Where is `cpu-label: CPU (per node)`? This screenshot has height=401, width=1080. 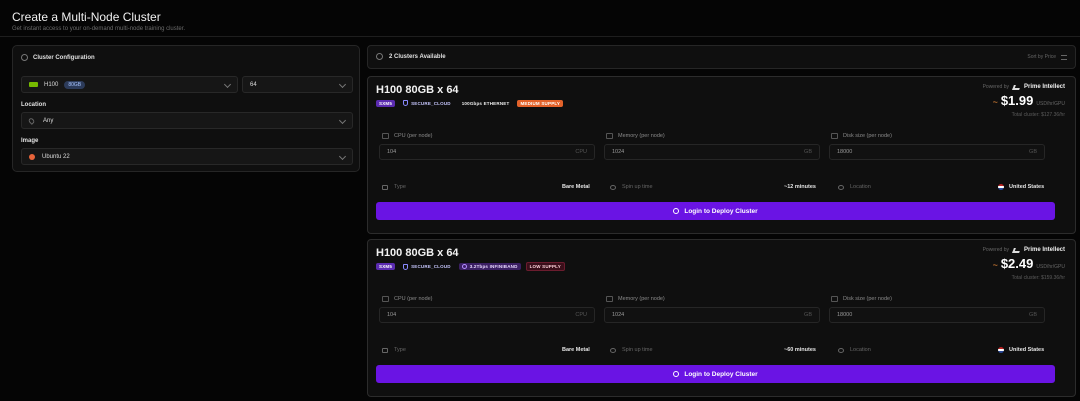
cpu-label: CPU (per node) is located at coordinates (407, 136).